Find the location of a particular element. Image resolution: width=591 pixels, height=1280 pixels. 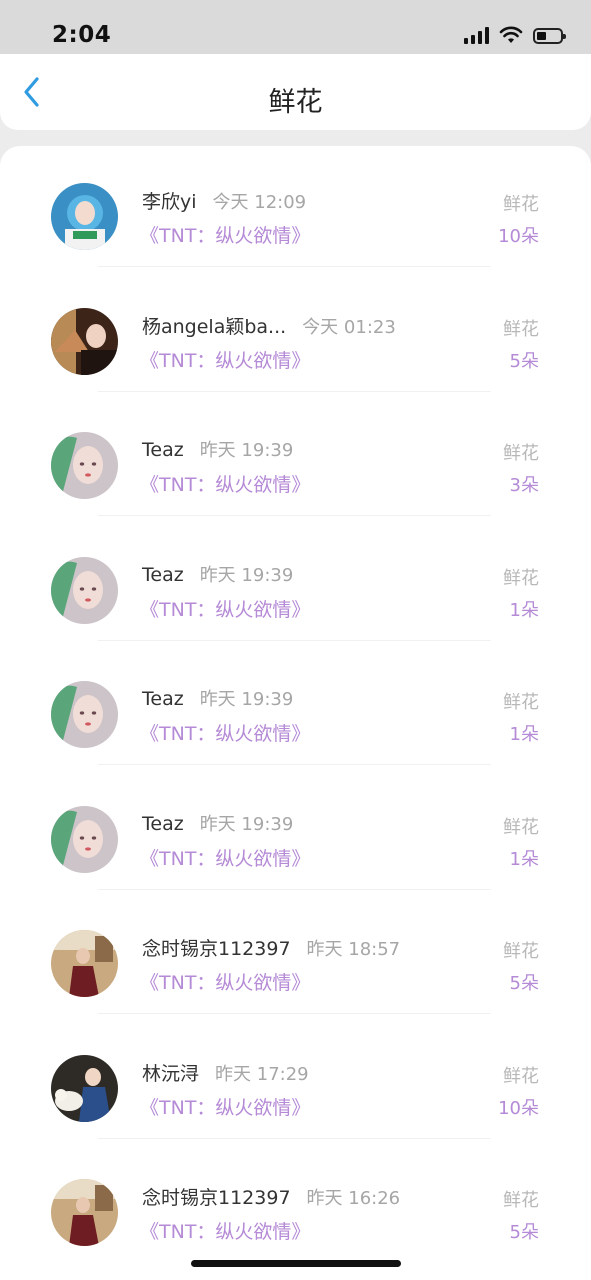

header: 鲜花 is located at coordinates (295, 92).